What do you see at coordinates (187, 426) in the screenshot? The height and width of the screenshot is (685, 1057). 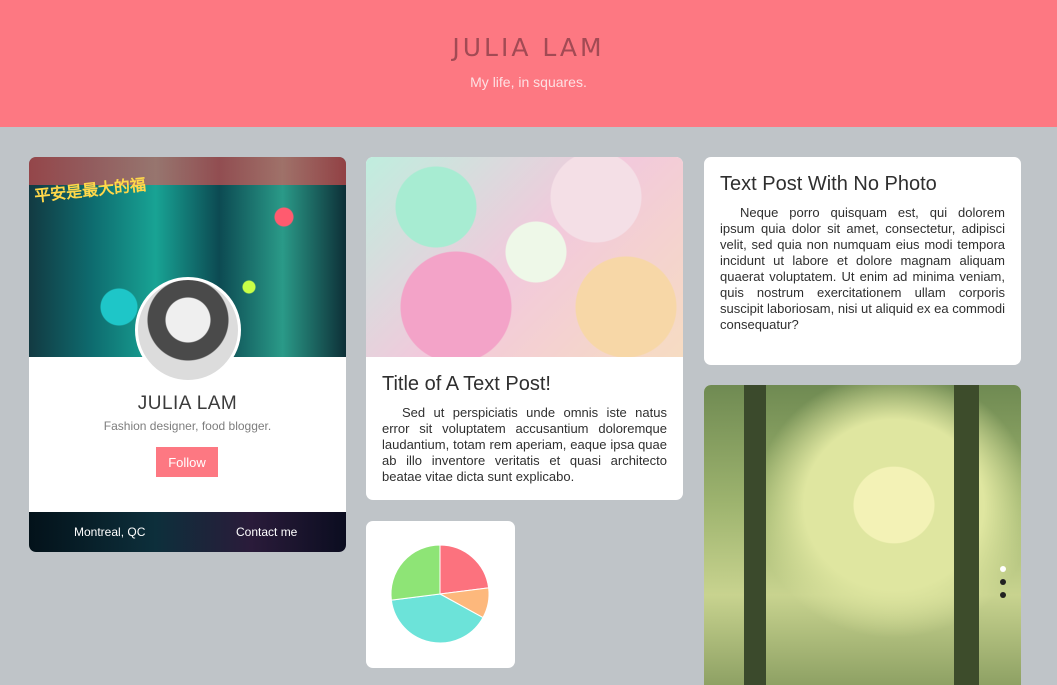 I see `profile-bio: Fashion designer, food blogger.` at bounding box center [187, 426].